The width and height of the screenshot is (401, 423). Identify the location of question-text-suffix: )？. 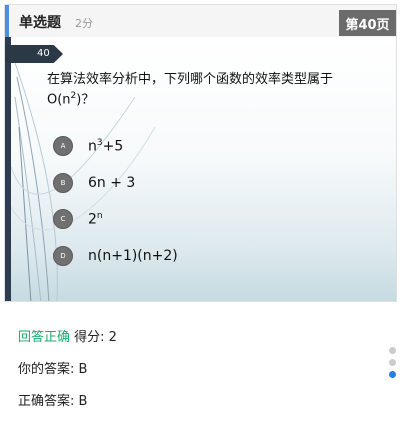
(85, 100).